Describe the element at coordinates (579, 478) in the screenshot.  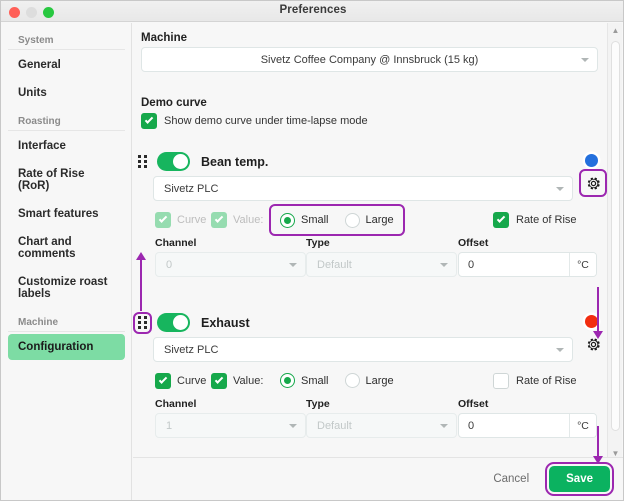
I see `save-button: Save` at that location.